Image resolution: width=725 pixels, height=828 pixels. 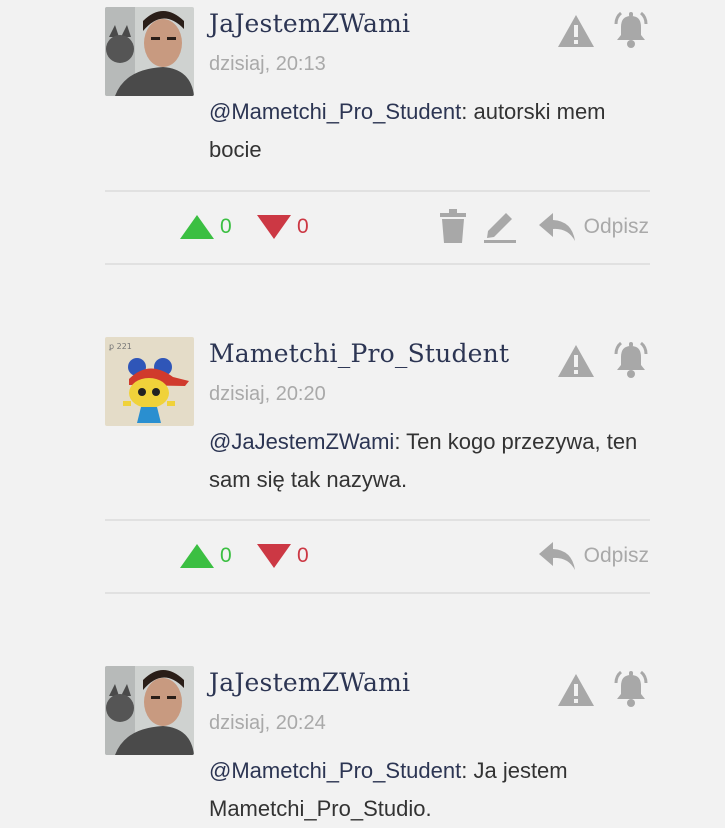 I want to click on trash-icon, so click(x=453, y=226).